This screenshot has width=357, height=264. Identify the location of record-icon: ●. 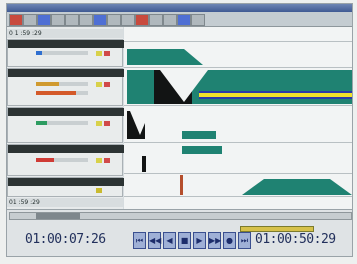
(229, 240).